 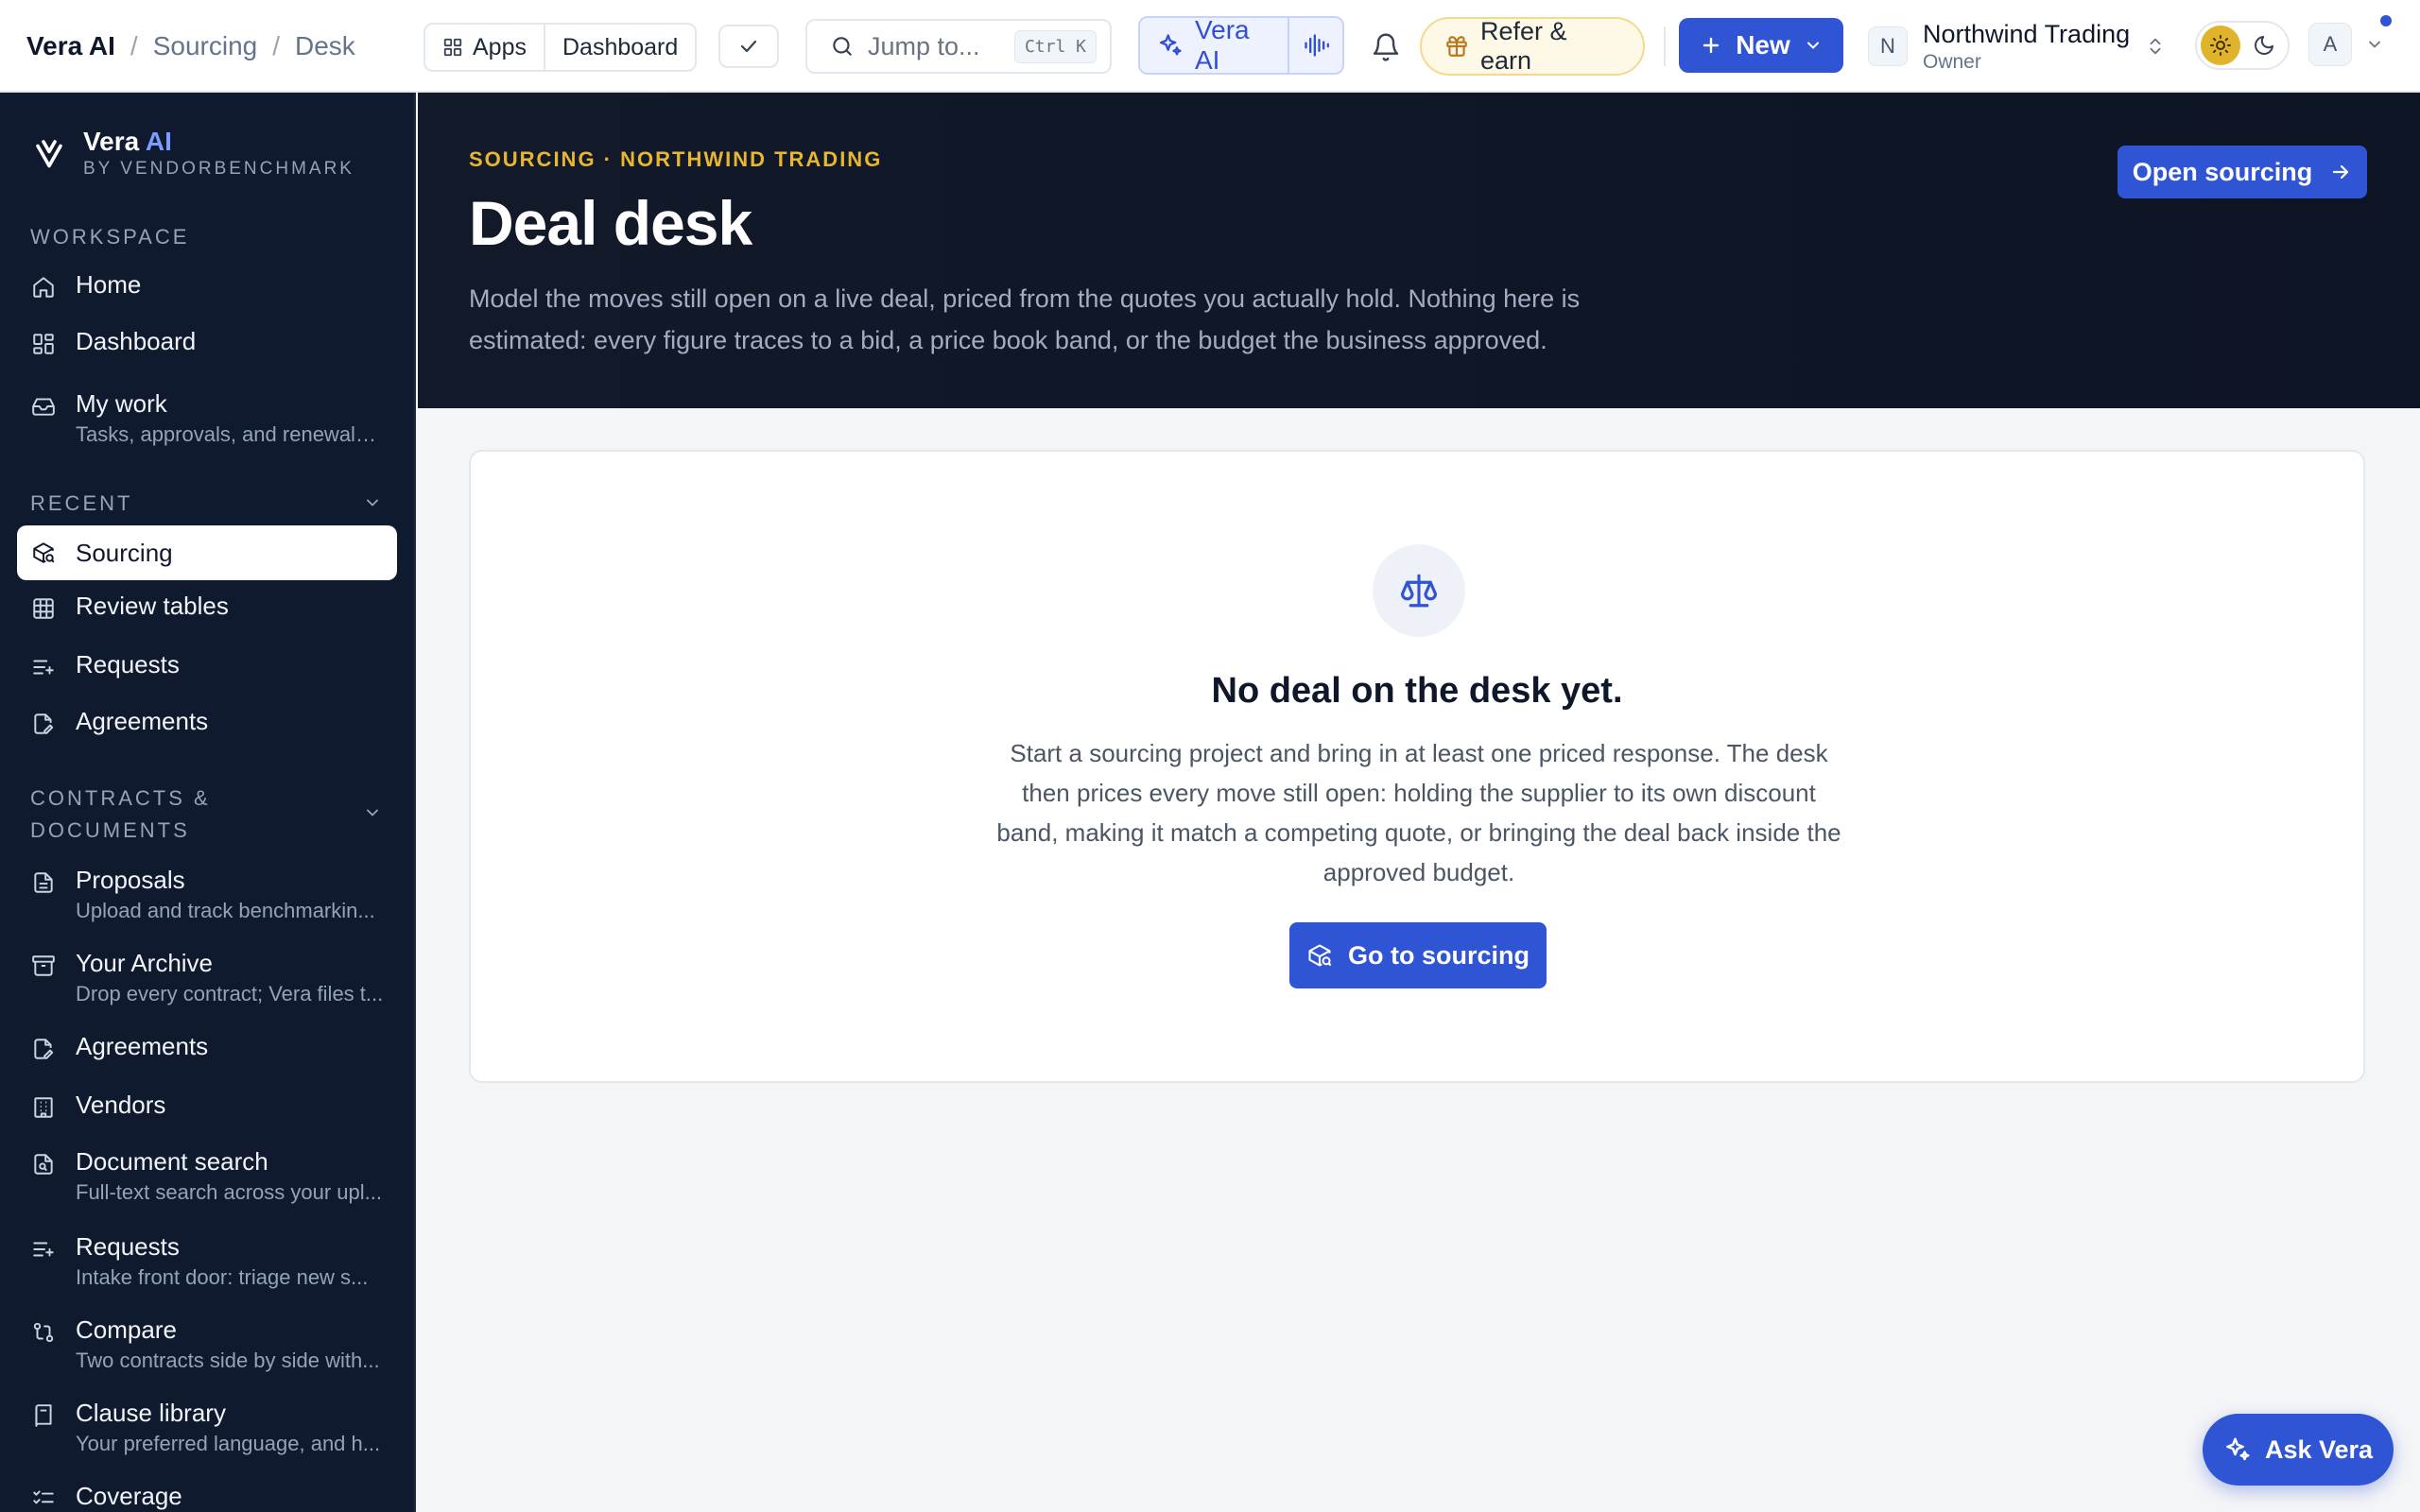 I want to click on breadcrumb: Vera AI / Sourcing / Desk, so click(x=190, y=46).